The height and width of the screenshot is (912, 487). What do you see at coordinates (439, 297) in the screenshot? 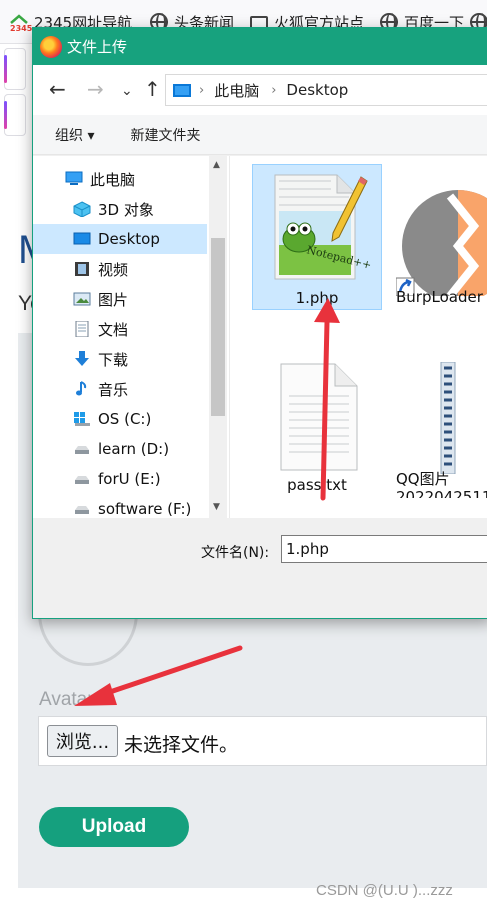
I see `file-name: BurpLoader` at bounding box center [439, 297].